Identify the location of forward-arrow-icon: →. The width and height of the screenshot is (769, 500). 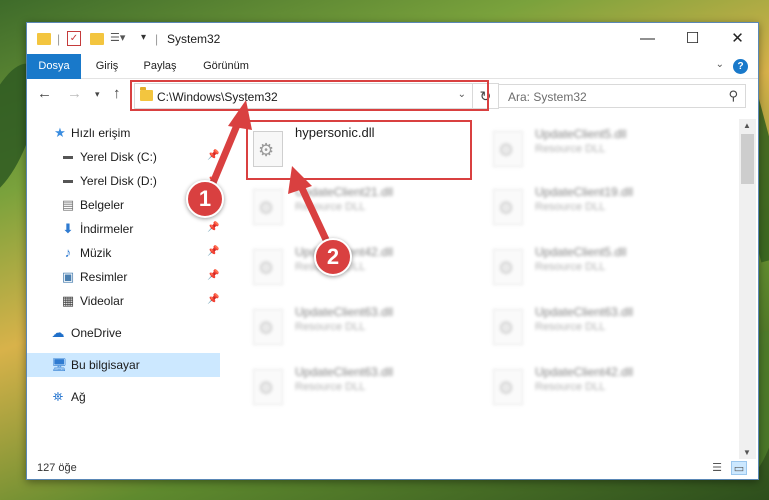
(74, 93).